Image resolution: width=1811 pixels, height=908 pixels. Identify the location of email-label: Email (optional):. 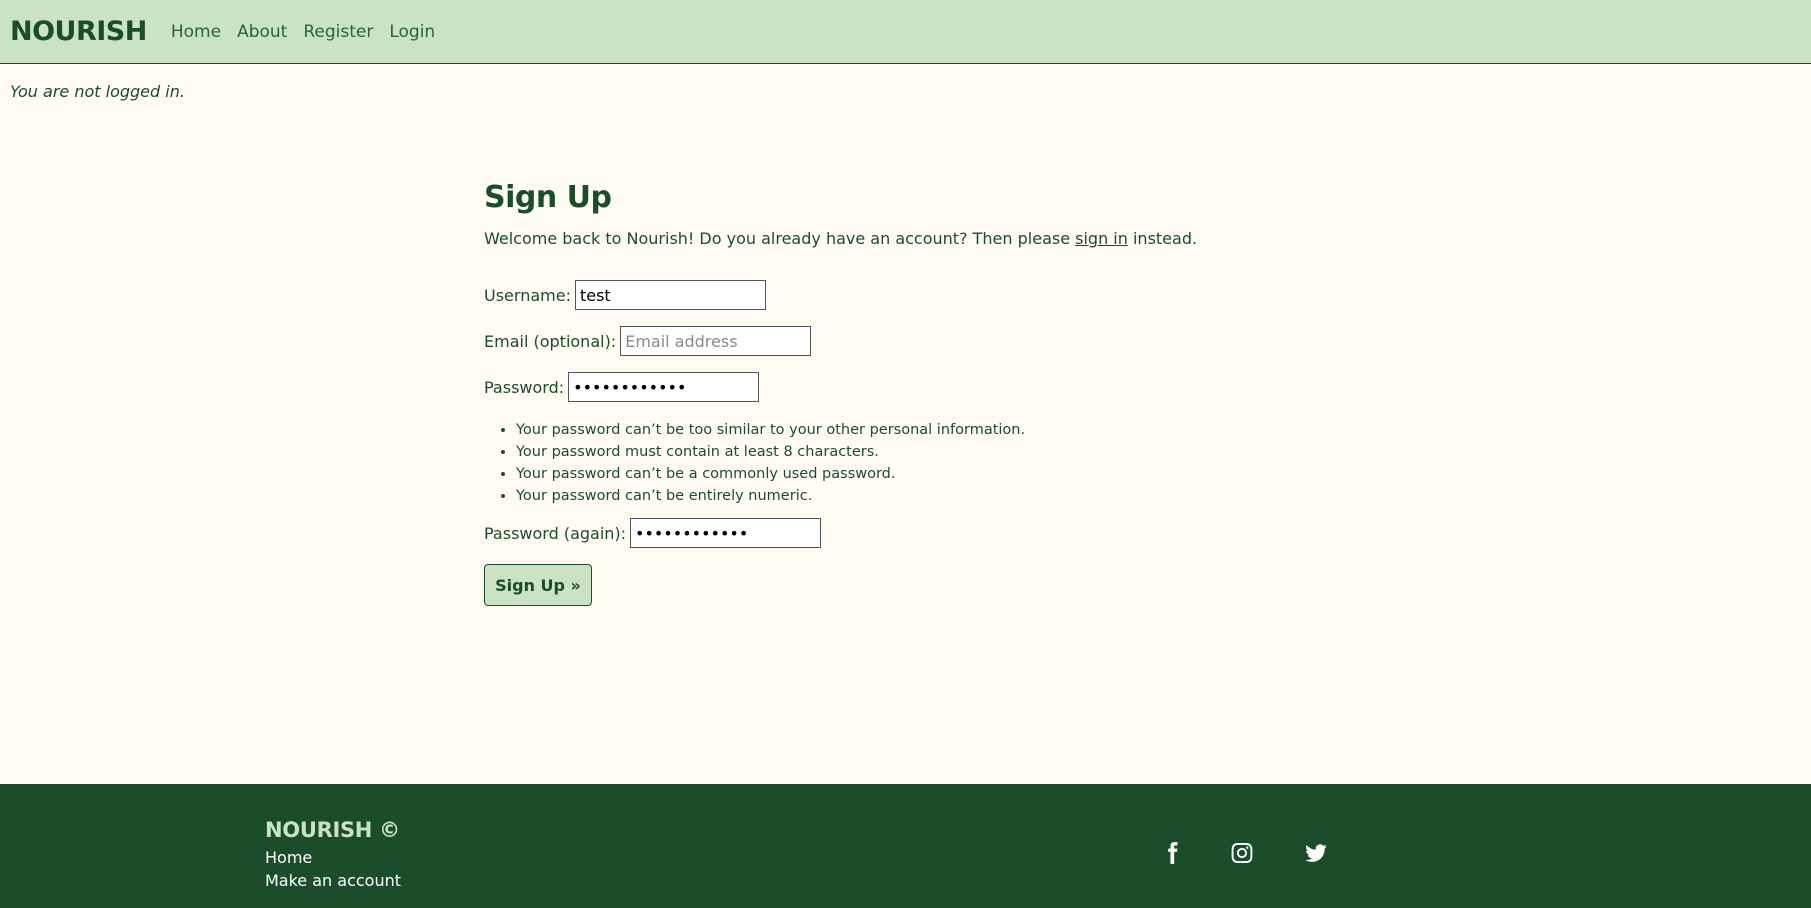
(550, 341).